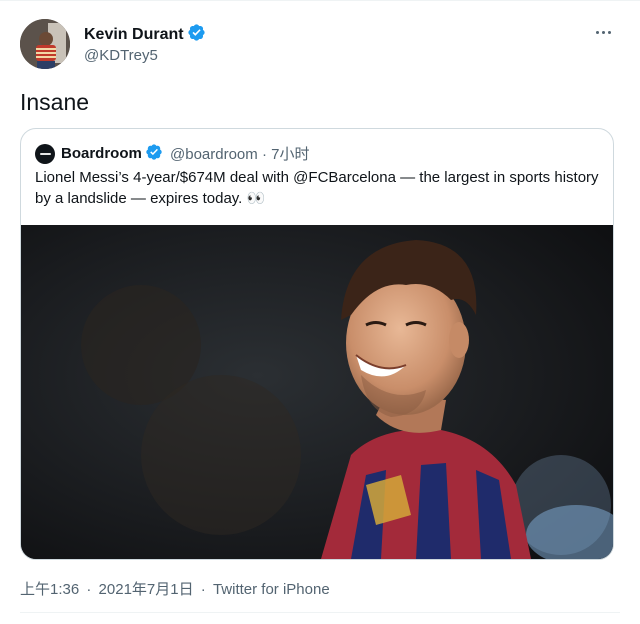 This screenshot has height=624, width=640. I want to click on boardroom-logo-icon, so click(45, 154).